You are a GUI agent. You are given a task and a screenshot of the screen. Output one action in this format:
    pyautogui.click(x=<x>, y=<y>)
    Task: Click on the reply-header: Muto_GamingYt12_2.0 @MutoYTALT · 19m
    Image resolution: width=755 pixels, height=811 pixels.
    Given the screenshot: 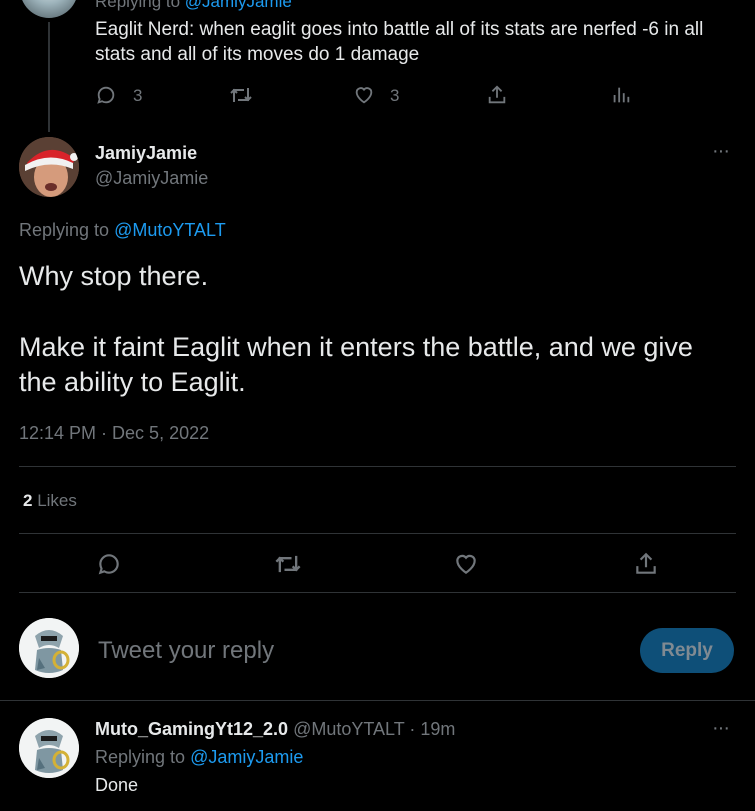 What is the action you would take?
    pyautogui.click(x=275, y=729)
    